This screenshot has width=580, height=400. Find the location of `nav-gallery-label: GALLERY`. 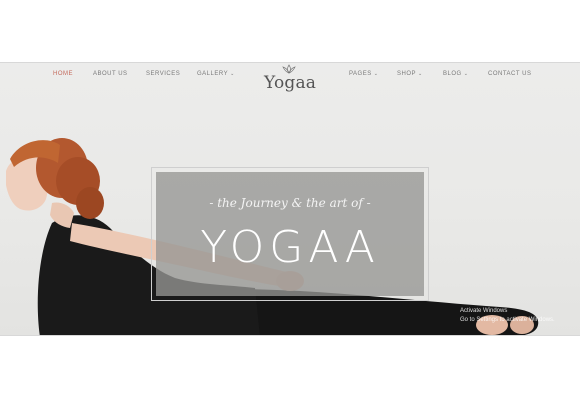

nav-gallery-label: GALLERY is located at coordinates (213, 74).